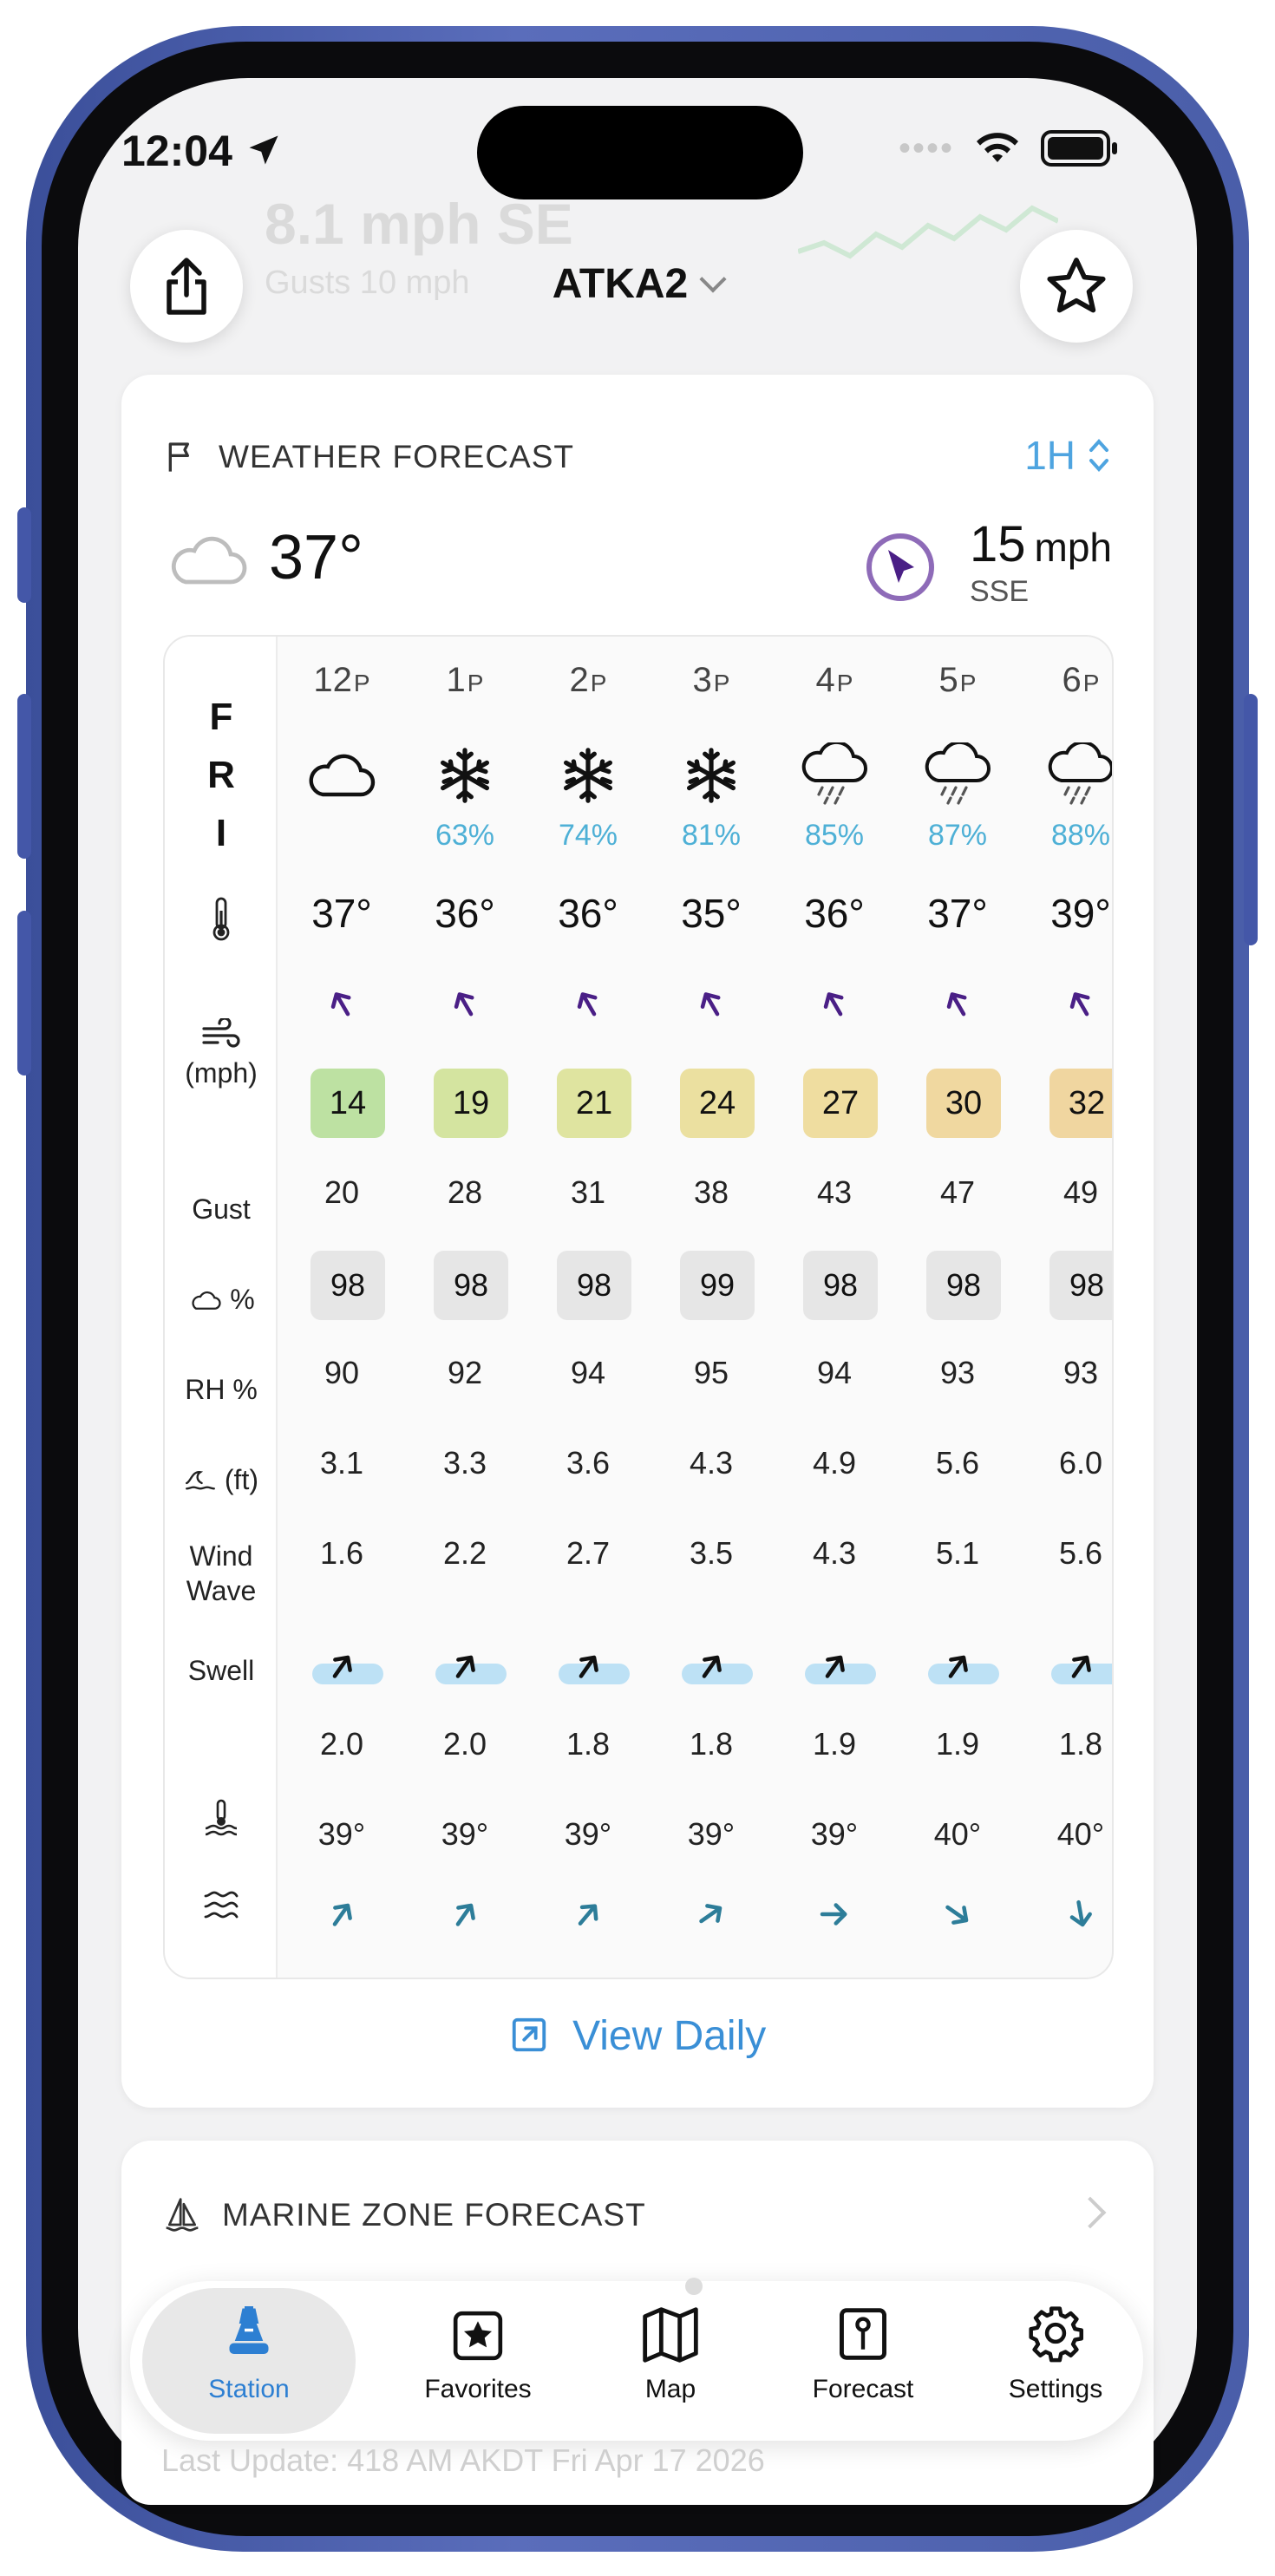  What do you see at coordinates (1079, 148) in the screenshot?
I see `battery-icon` at bounding box center [1079, 148].